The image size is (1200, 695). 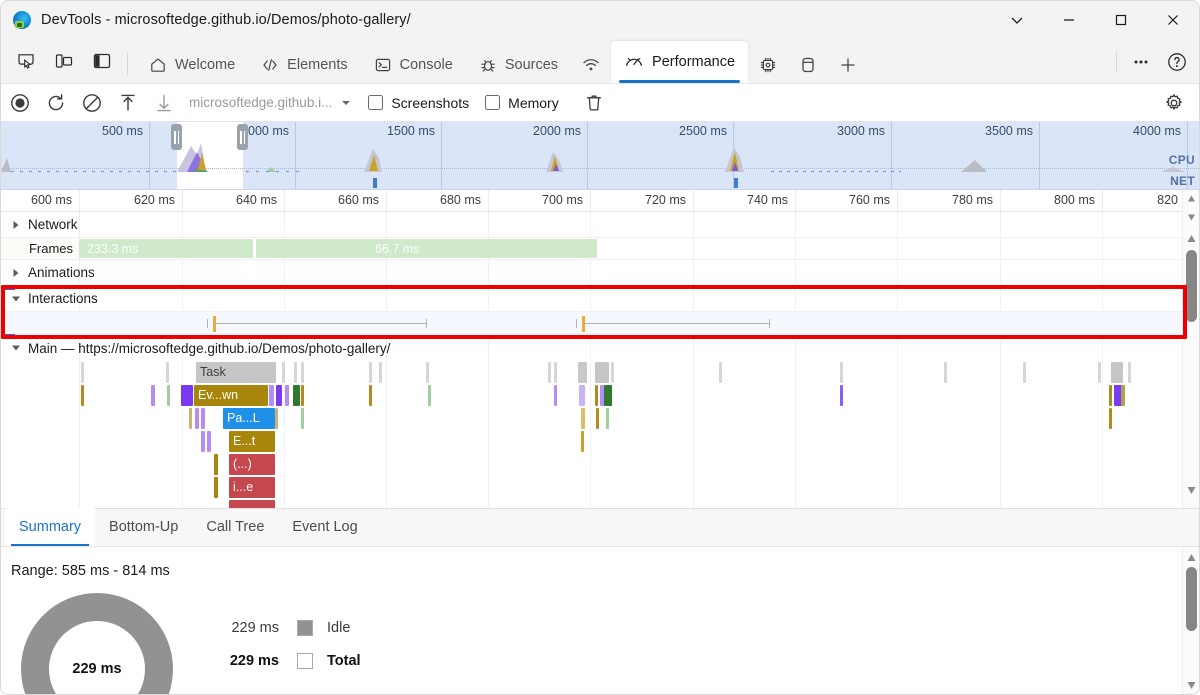 What do you see at coordinates (1191, 286) in the screenshot?
I see `scrollbar-thumb` at bounding box center [1191, 286].